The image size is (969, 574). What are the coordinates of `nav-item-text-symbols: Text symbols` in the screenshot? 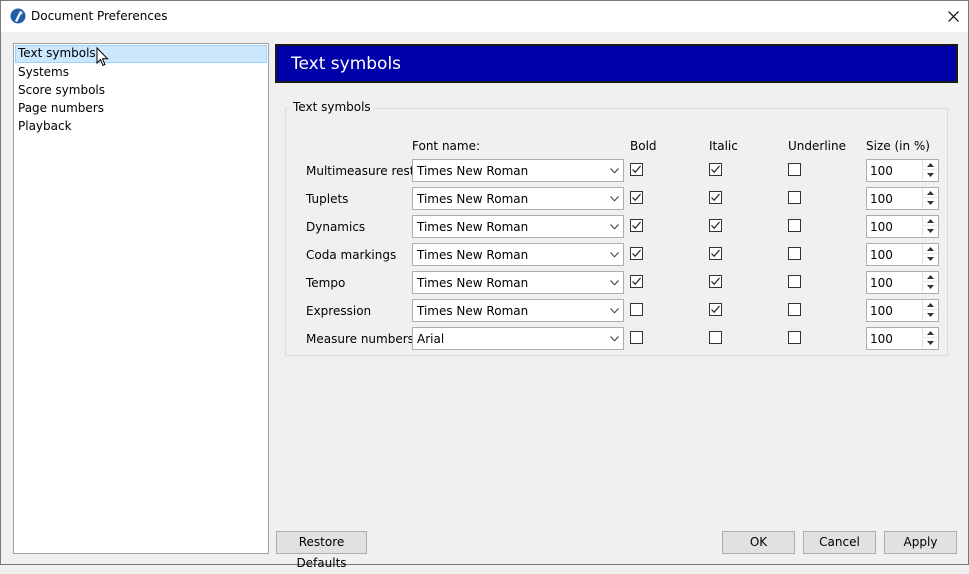 It's located at (141, 54).